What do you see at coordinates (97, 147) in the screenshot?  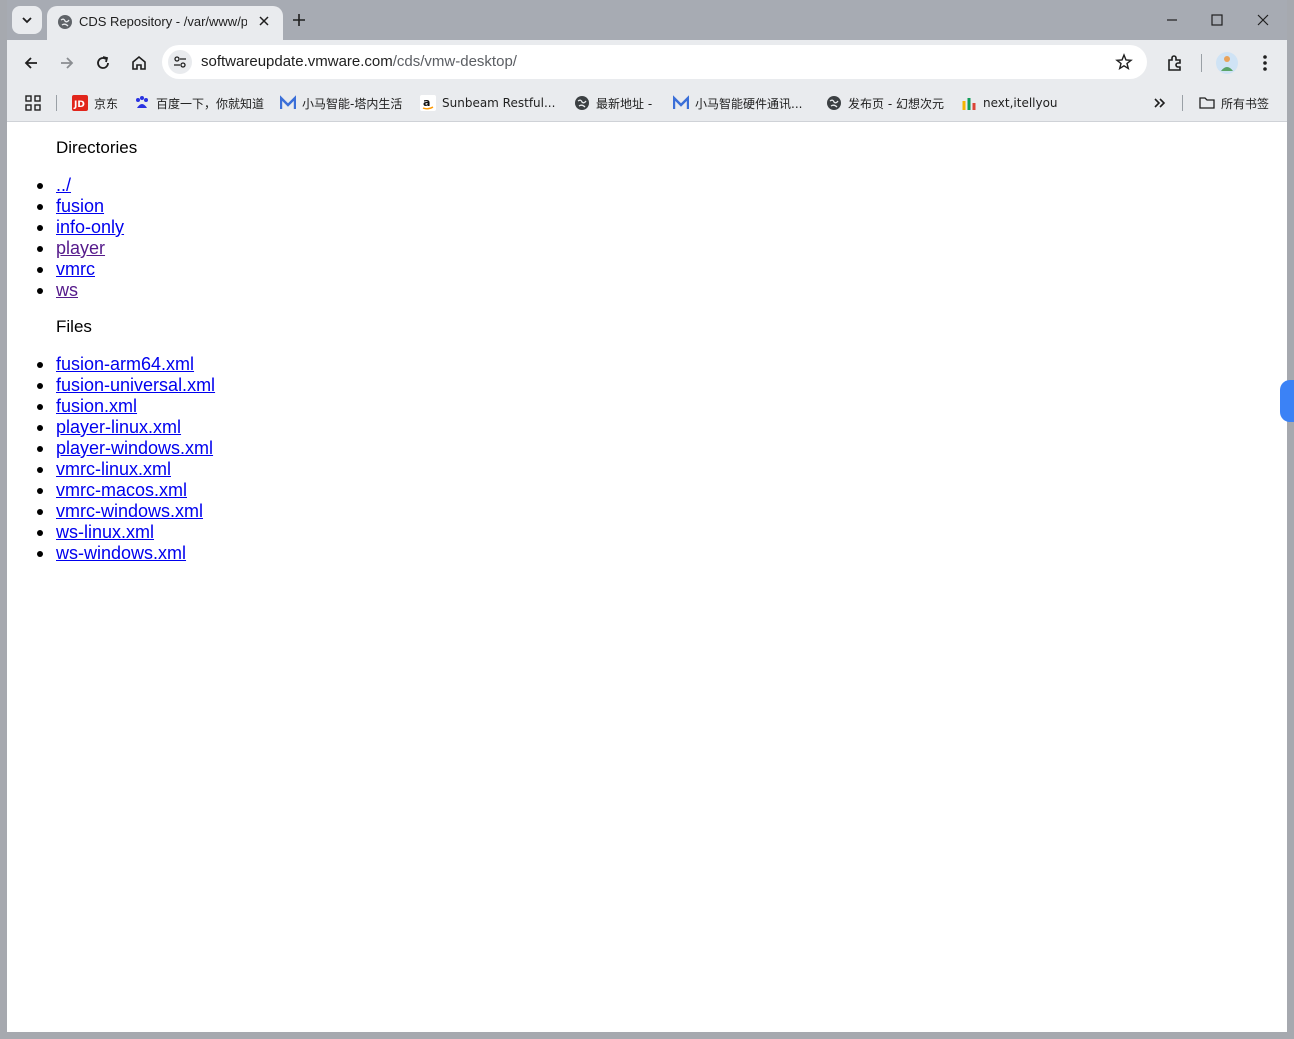 I see `directories-heading: Directories` at bounding box center [97, 147].